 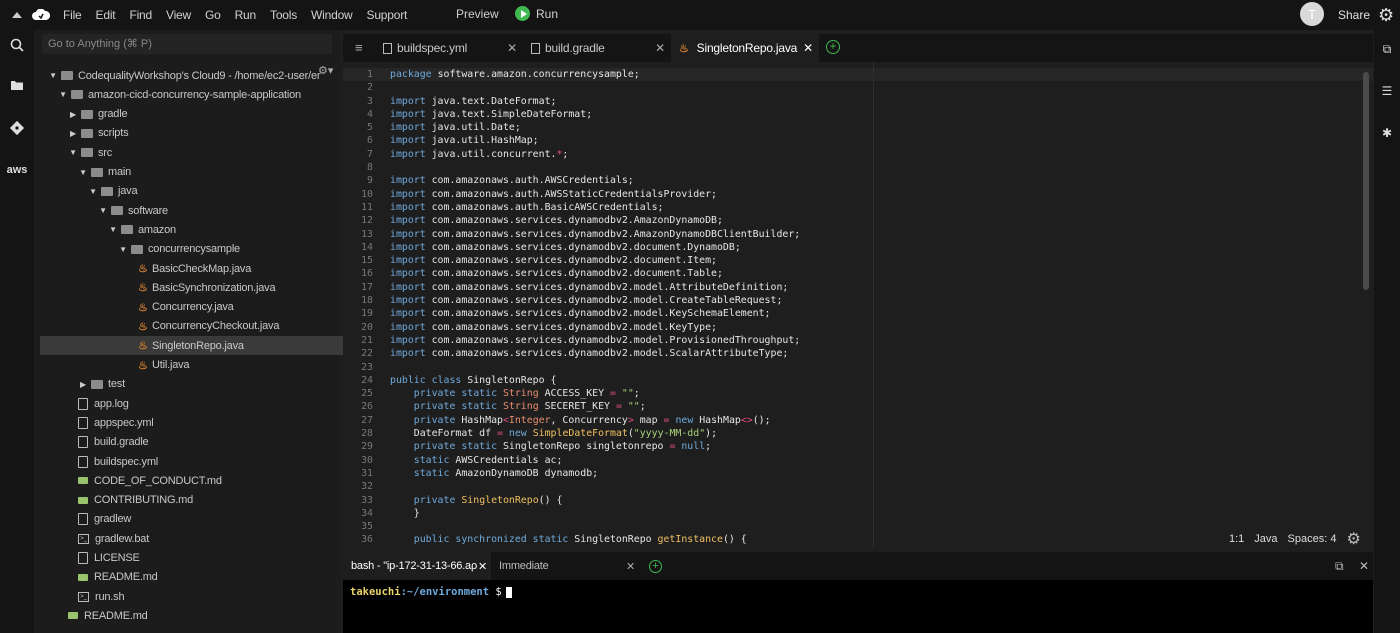 What do you see at coordinates (1236, 539) in the screenshot?
I see `cursor-position: 1:1` at bounding box center [1236, 539].